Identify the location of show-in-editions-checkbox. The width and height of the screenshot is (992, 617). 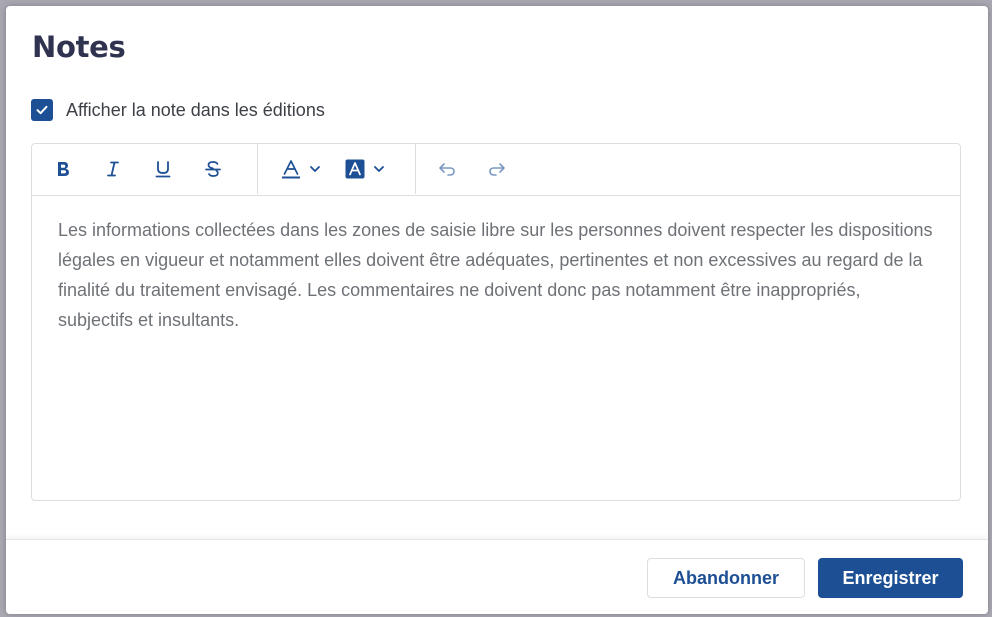
(42, 110).